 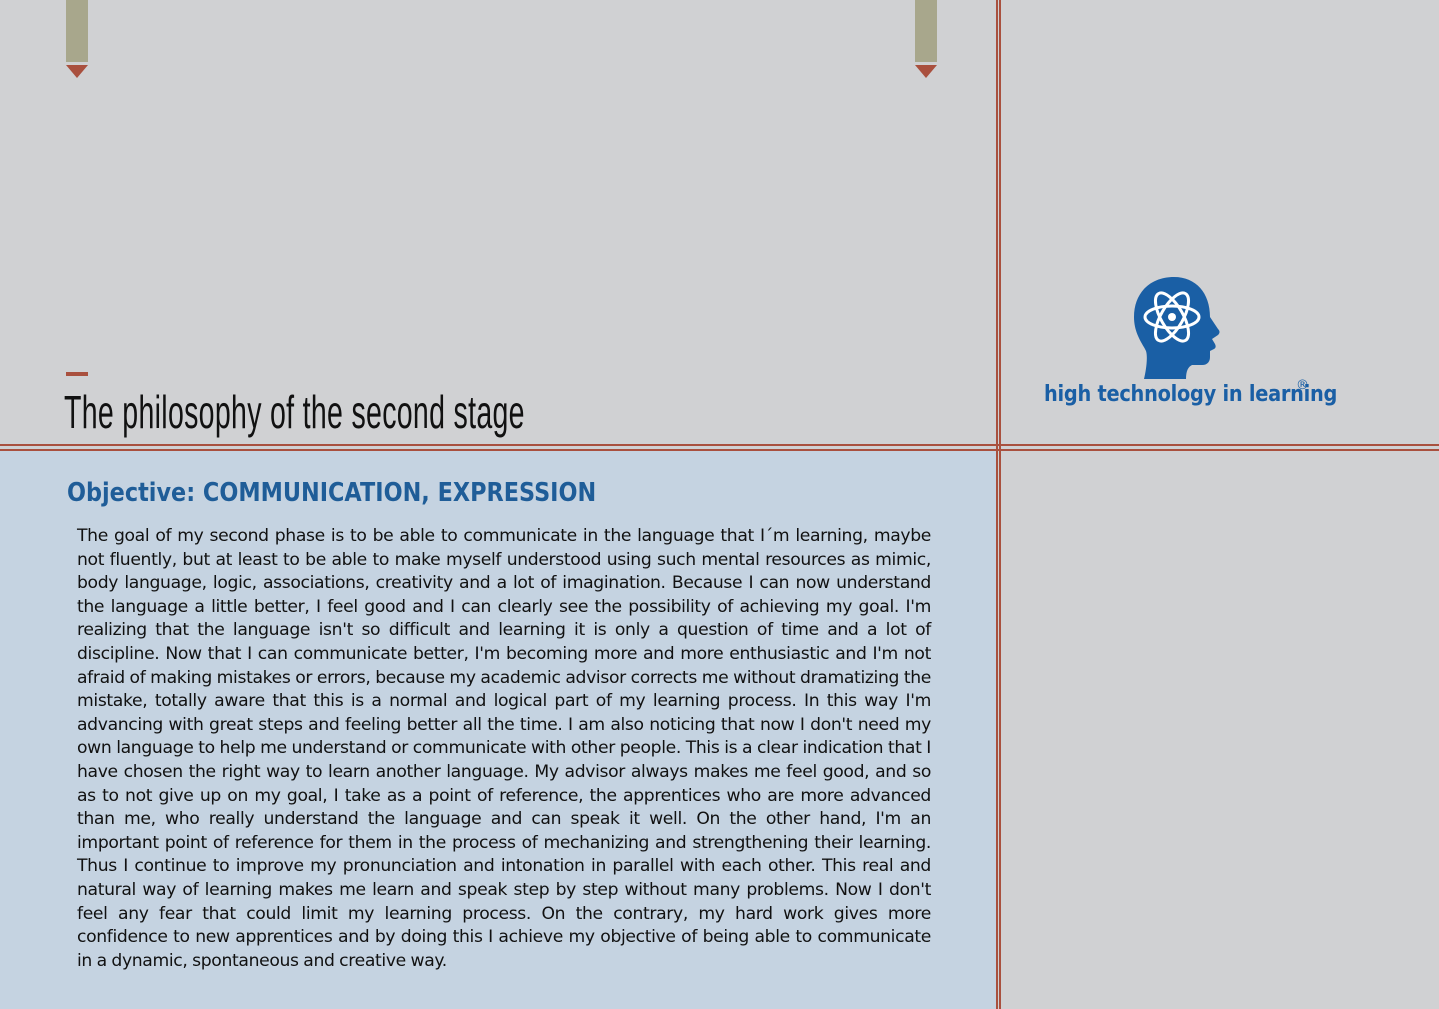 I want to click on logo-text: high technology in learning, so click(x=1191, y=394).